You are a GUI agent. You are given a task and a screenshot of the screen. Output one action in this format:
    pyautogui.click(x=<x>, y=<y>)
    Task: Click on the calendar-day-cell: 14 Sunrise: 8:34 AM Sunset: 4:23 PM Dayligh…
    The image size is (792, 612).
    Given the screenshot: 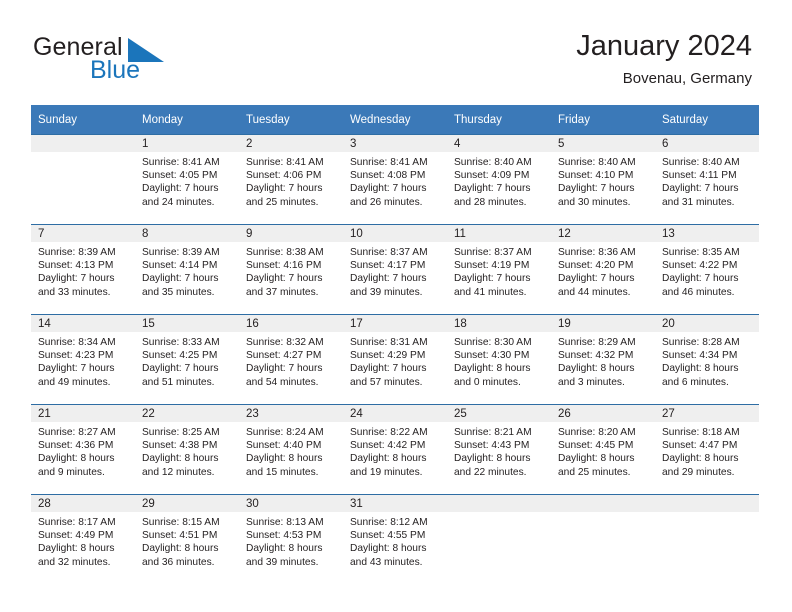 What is the action you would take?
    pyautogui.click(x=83, y=359)
    